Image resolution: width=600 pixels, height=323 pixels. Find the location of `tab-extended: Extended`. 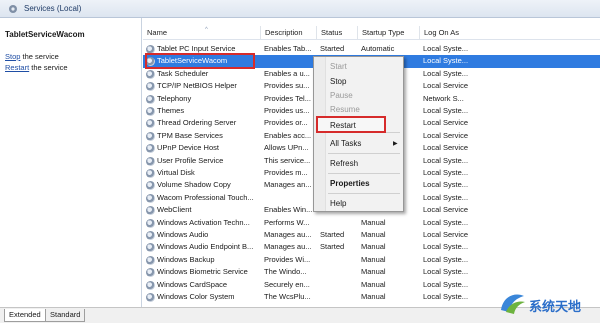

tab-extended: Extended is located at coordinates (25, 315).